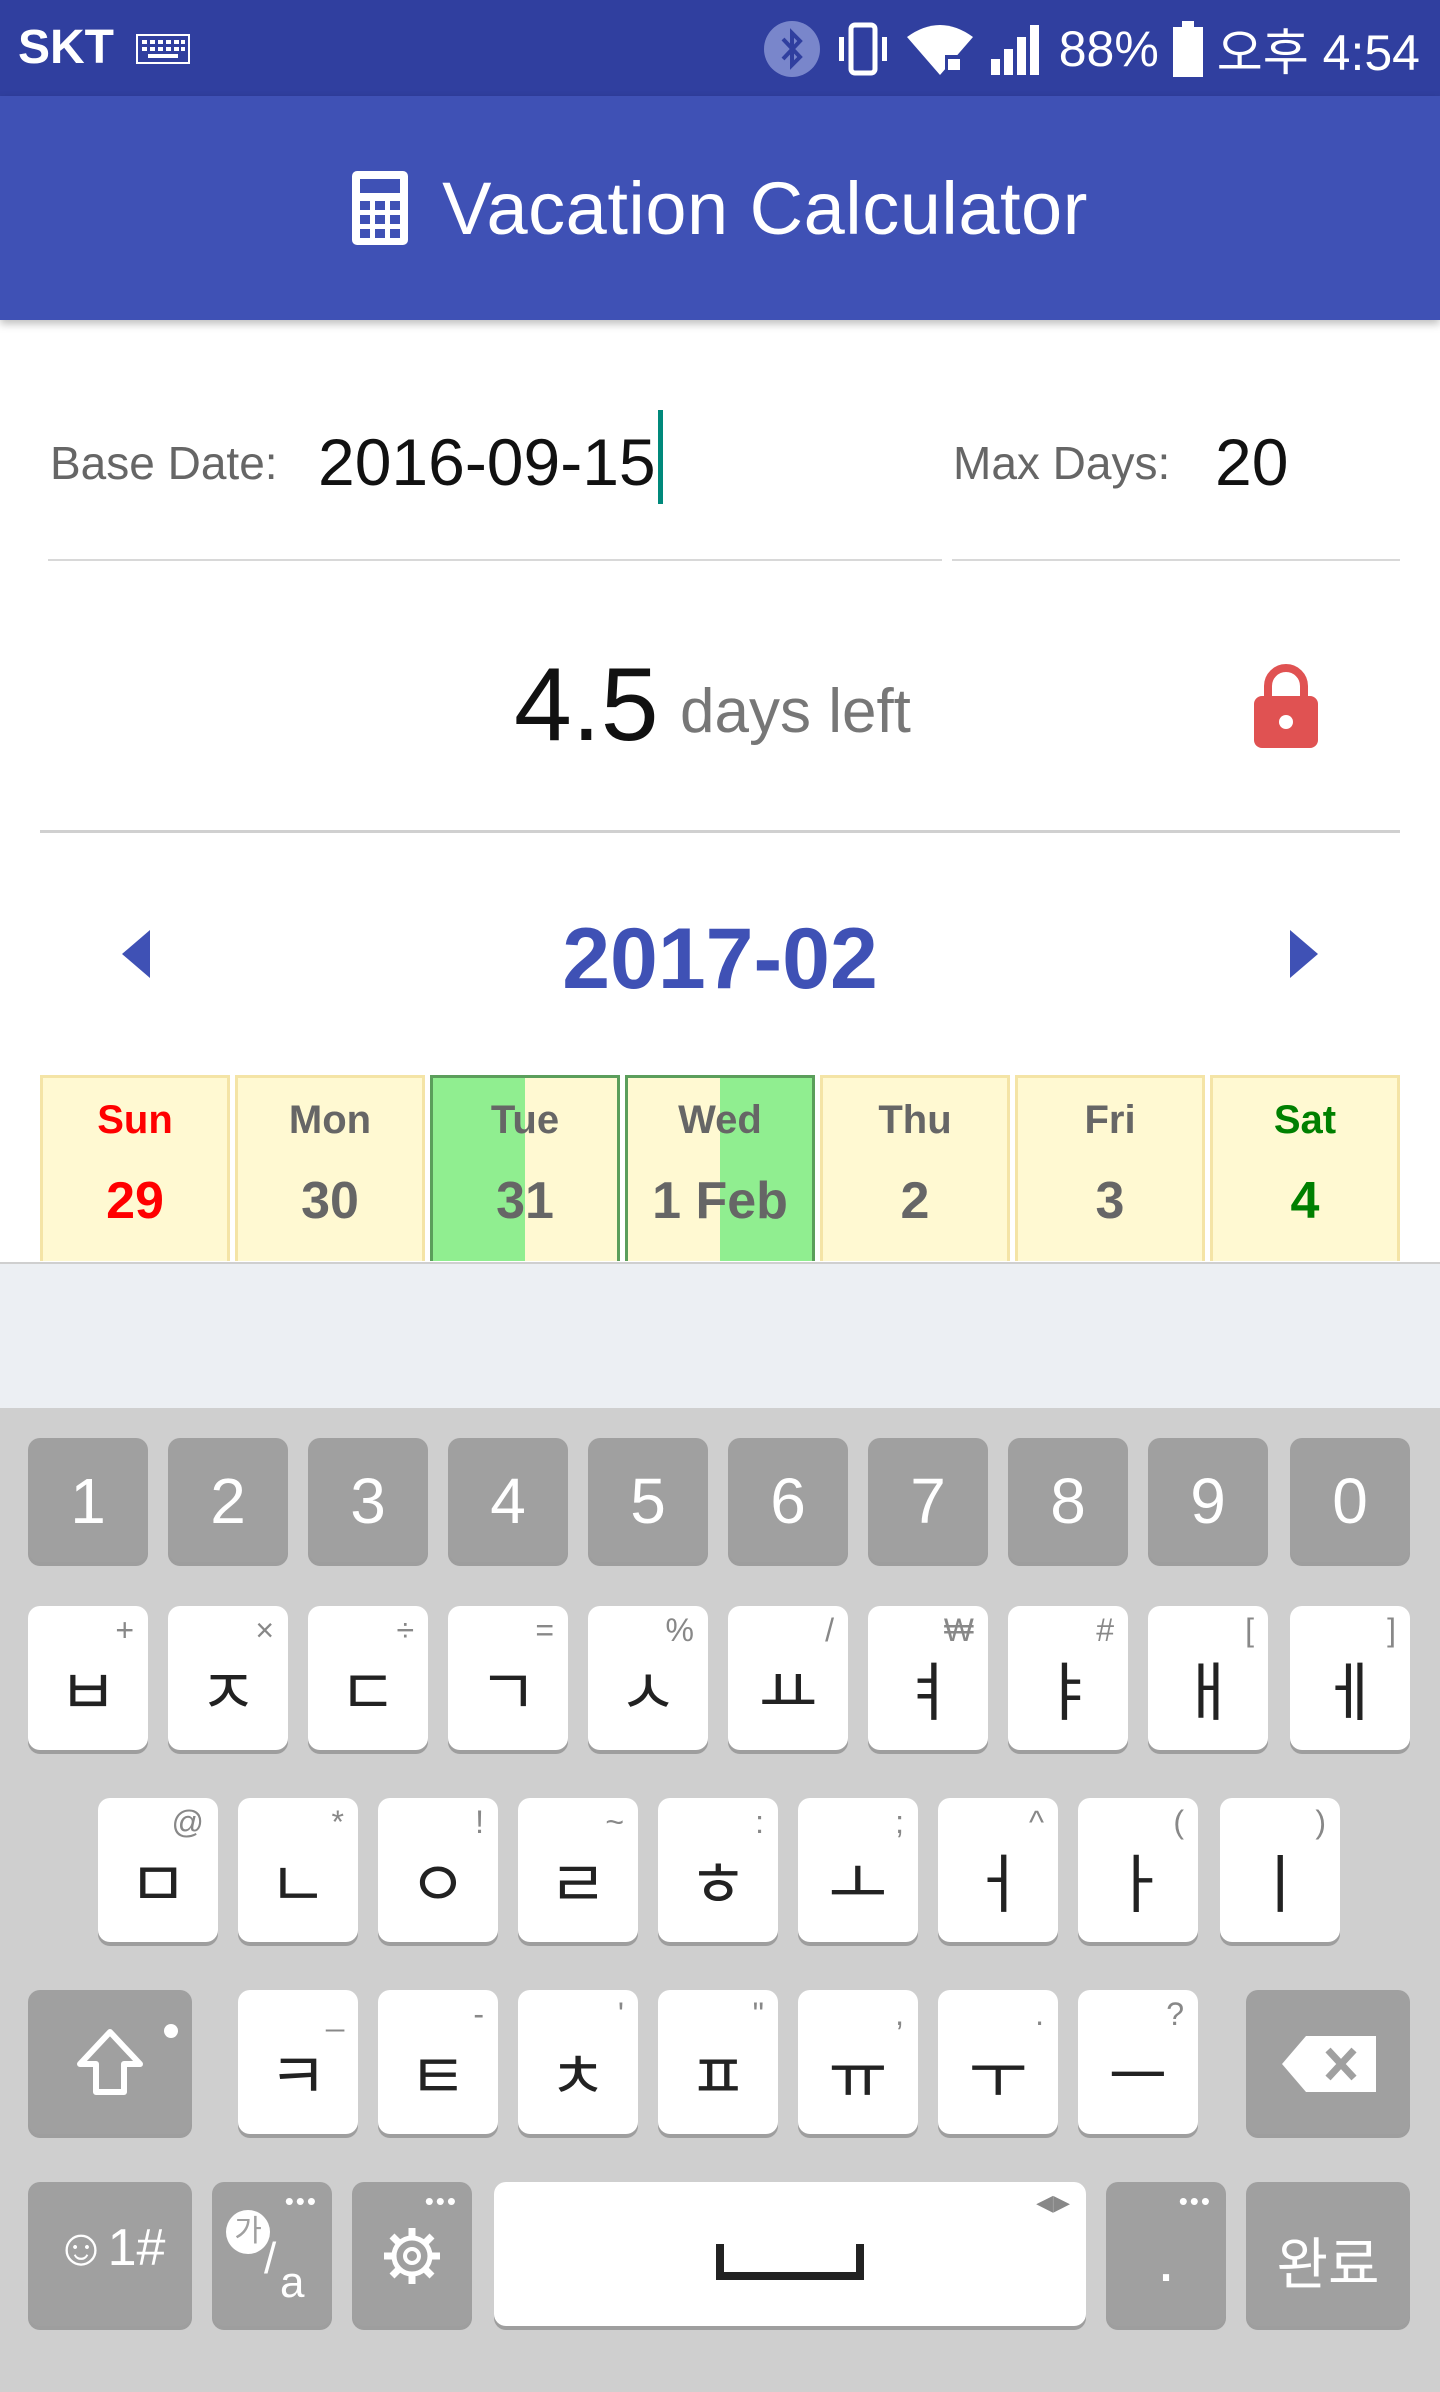  What do you see at coordinates (578, 1870) in the screenshot?
I see `key-rieul: ~ ㄹ` at bounding box center [578, 1870].